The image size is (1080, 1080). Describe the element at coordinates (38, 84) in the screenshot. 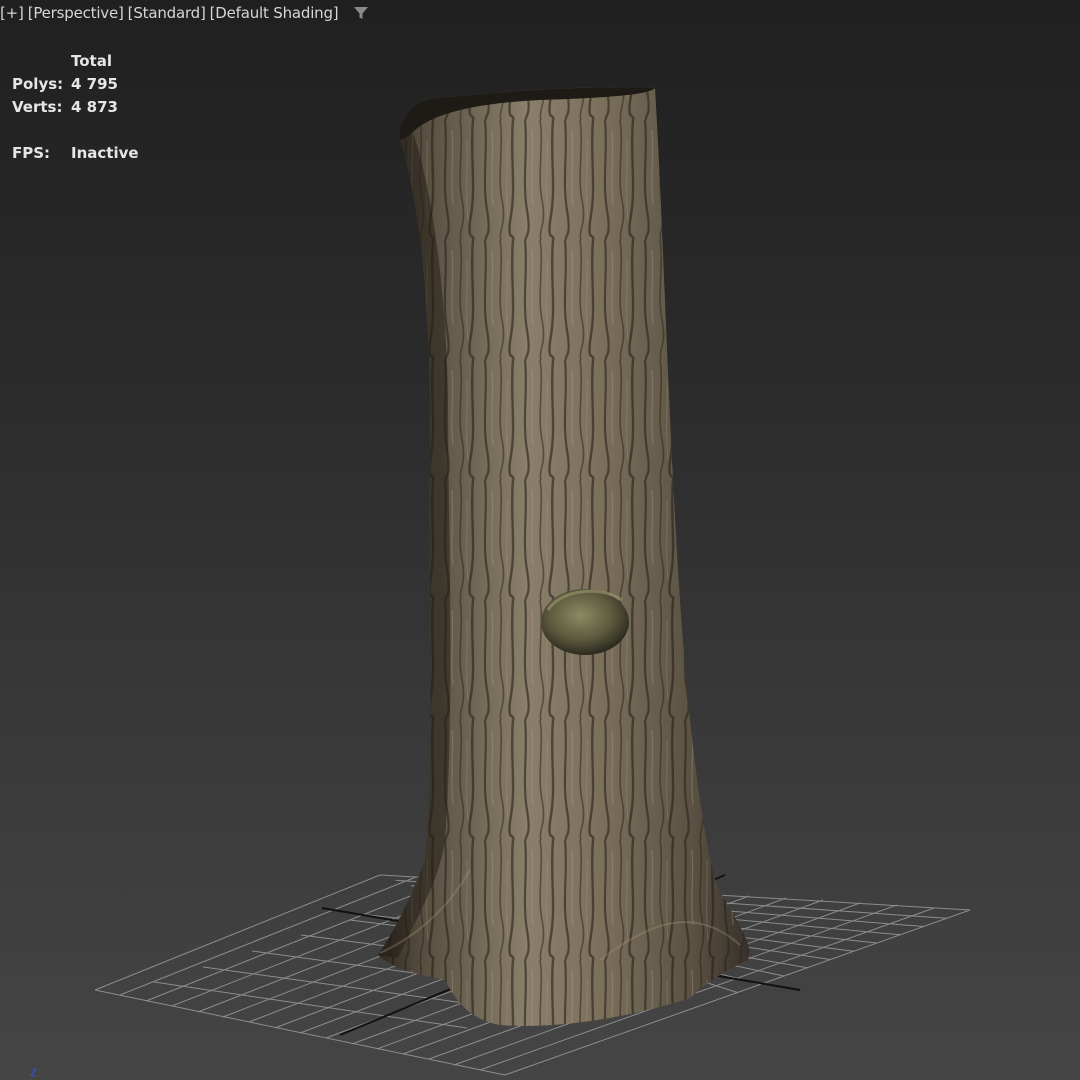

I see `polys-label: Polys:` at that location.